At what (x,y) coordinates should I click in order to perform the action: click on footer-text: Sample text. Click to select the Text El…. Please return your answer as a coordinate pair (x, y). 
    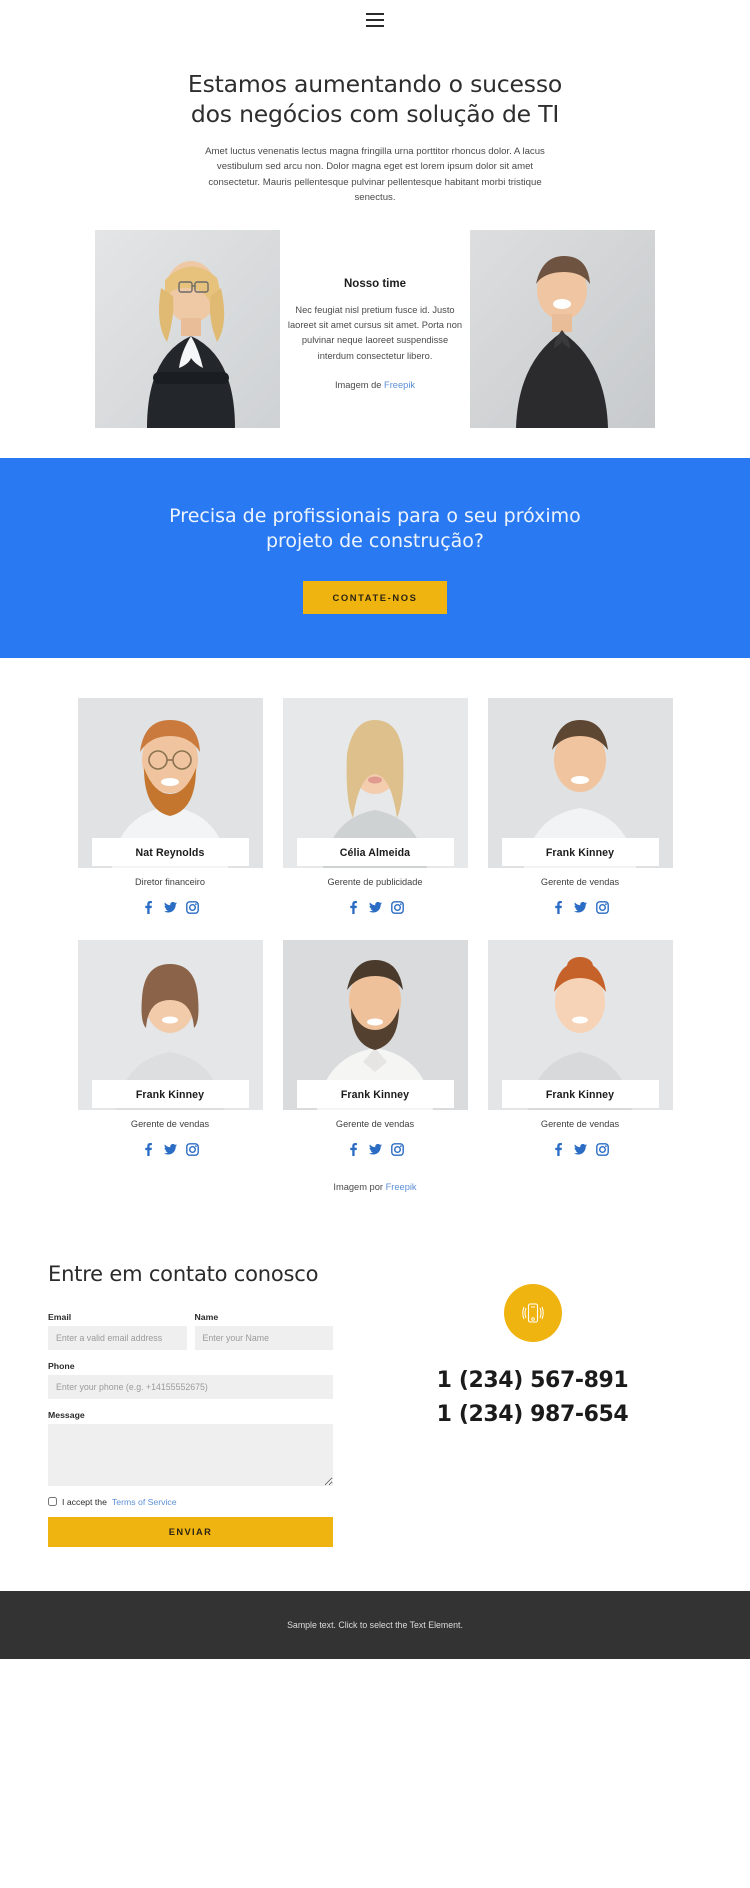
    Looking at the image, I should click on (375, 1625).